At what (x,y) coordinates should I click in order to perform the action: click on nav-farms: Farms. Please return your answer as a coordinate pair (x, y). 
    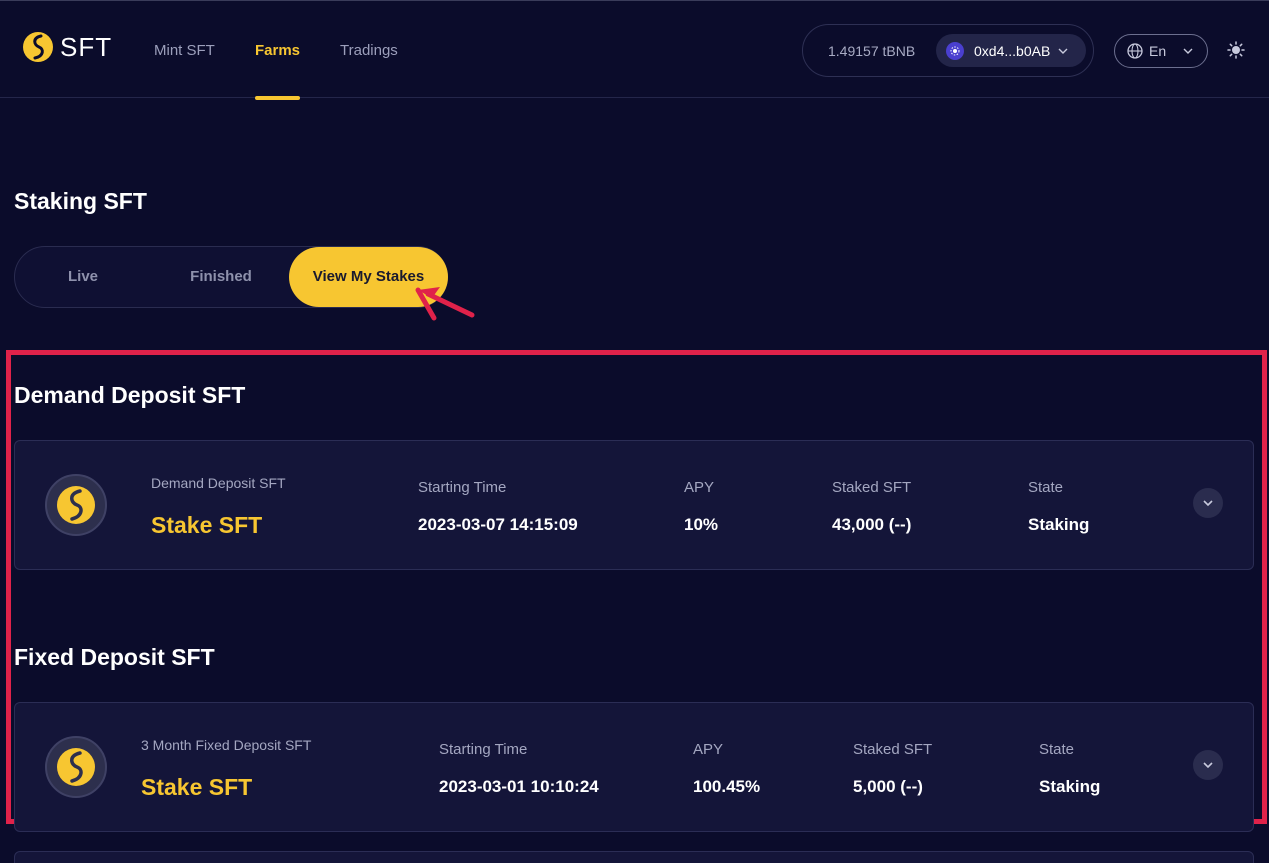
    Looking at the image, I should click on (277, 50).